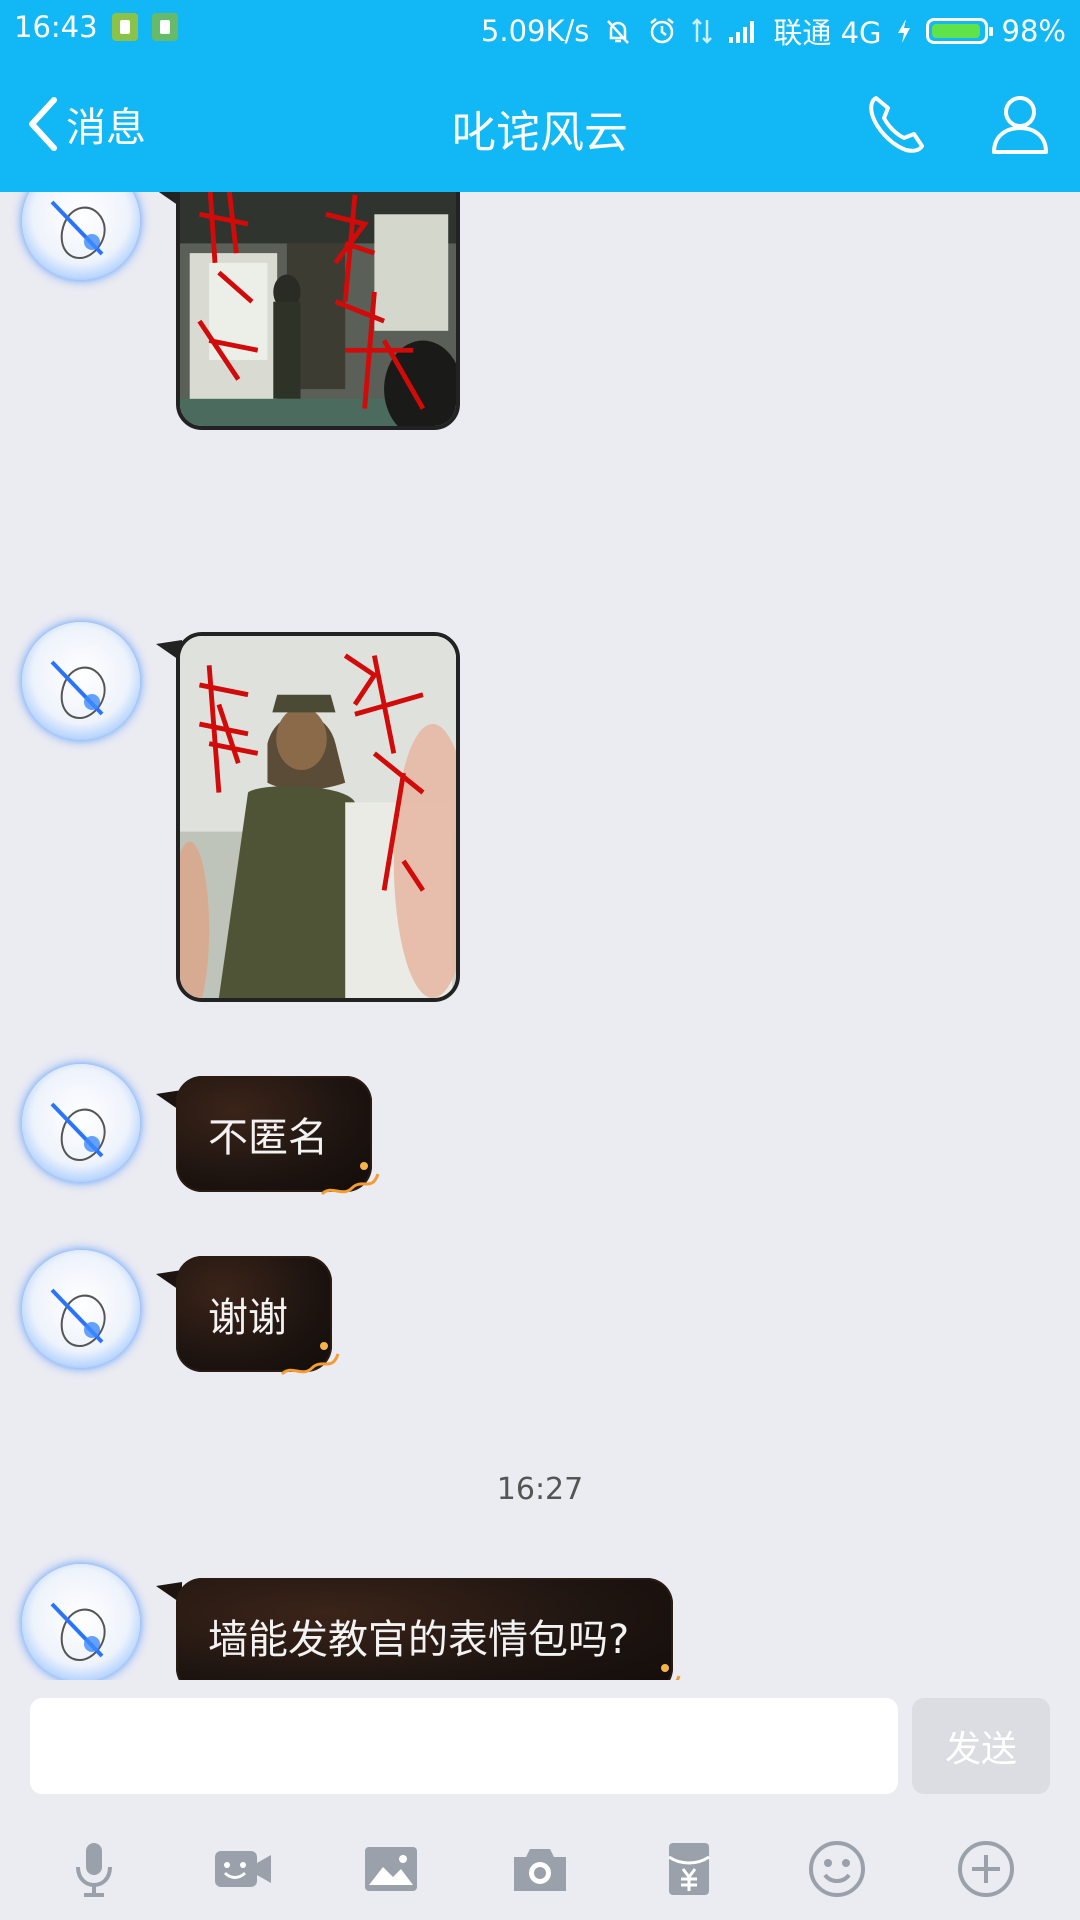 Image resolution: width=1080 pixels, height=1920 pixels. What do you see at coordinates (742, 32) in the screenshot?
I see `signal-icon` at bounding box center [742, 32].